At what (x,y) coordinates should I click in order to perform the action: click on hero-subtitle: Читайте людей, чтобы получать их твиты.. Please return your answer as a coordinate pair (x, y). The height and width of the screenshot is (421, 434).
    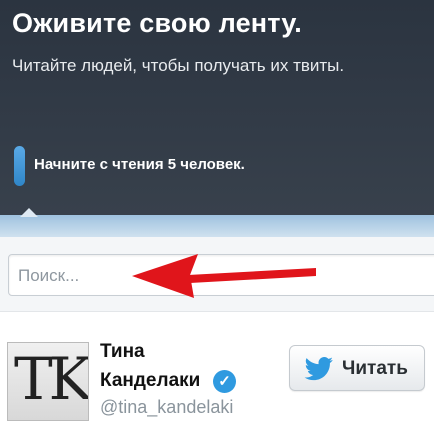
    Looking at the image, I should click on (178, 65).